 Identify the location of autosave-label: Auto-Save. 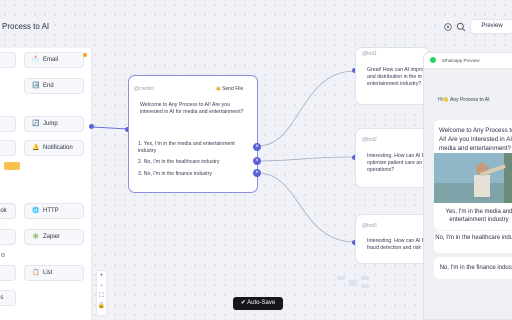
(261, 303).